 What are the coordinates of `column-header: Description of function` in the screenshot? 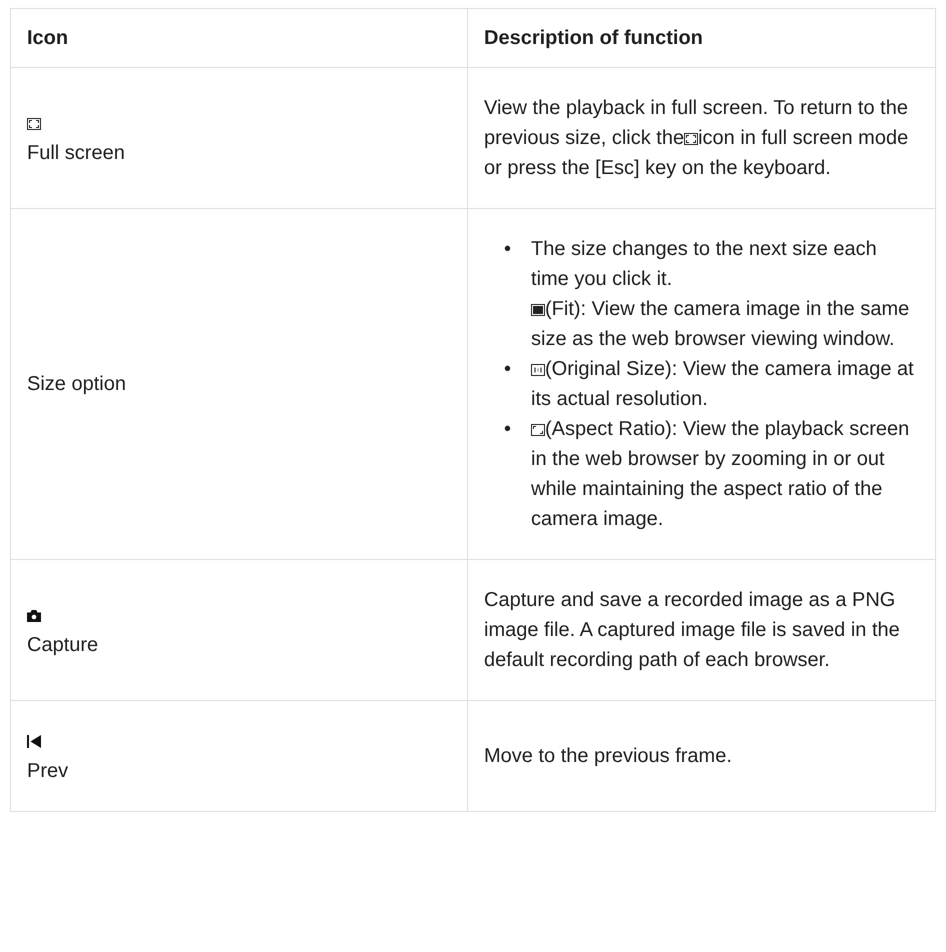 It's located at (702, 38).